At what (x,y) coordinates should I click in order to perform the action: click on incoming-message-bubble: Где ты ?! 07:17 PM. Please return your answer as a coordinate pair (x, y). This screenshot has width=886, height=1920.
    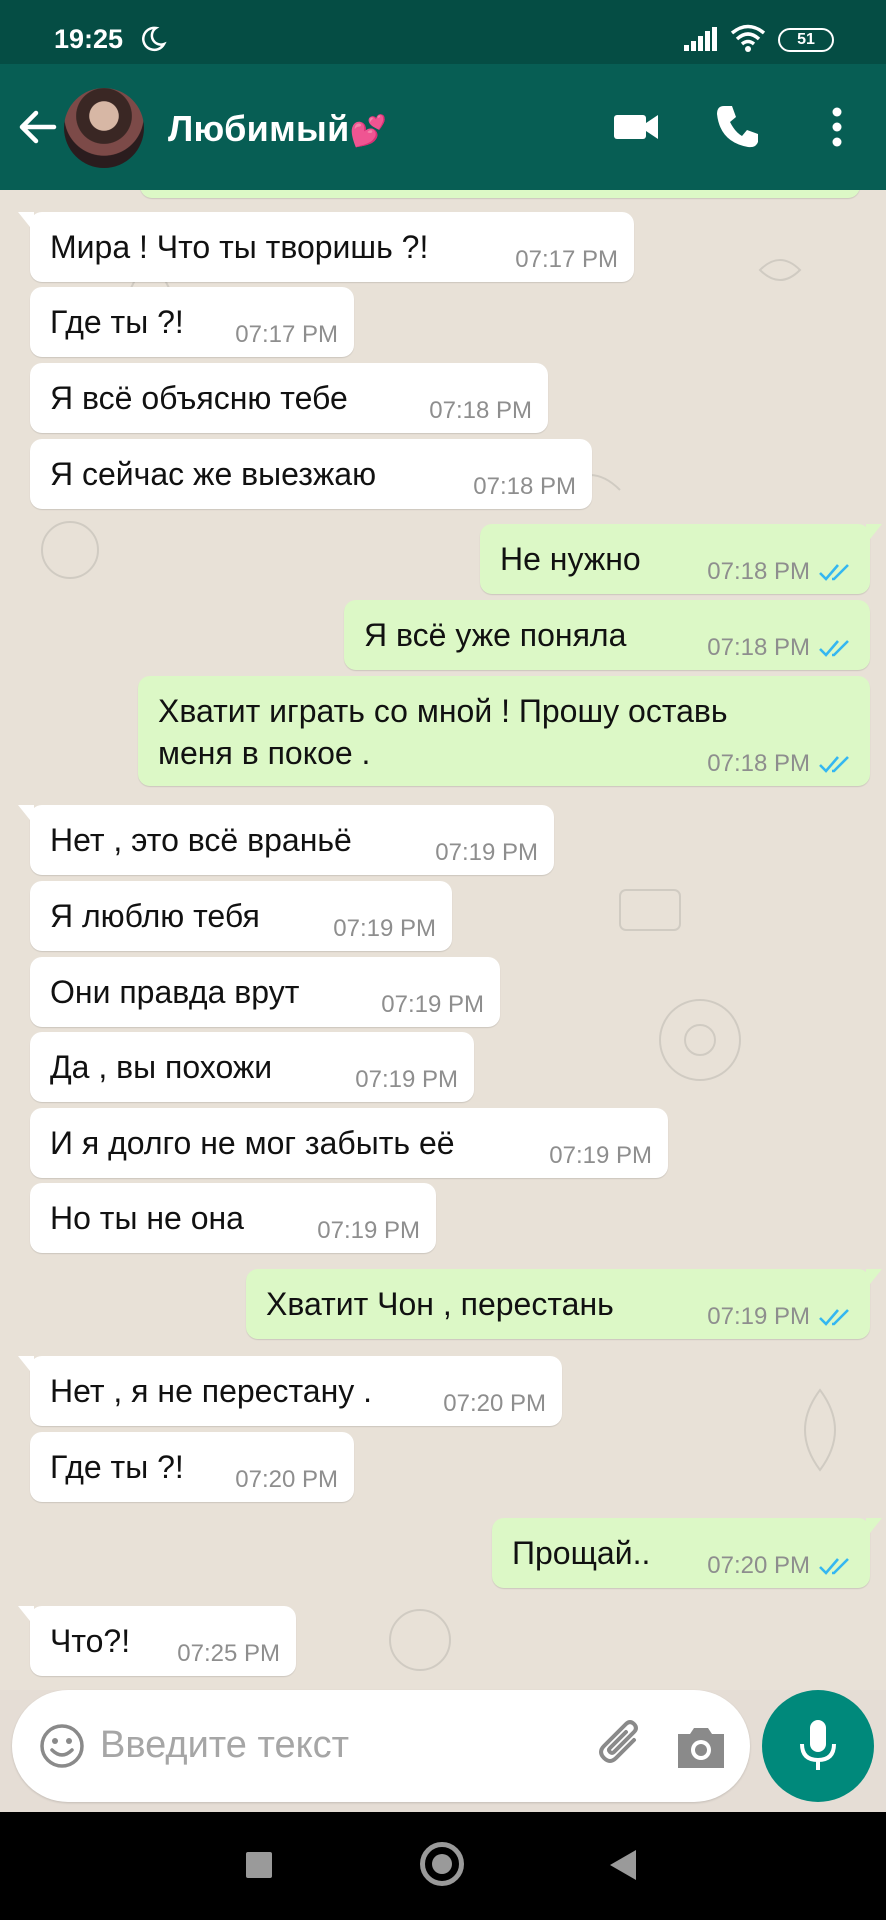
    Looking at the image, I should click on (192, 322).